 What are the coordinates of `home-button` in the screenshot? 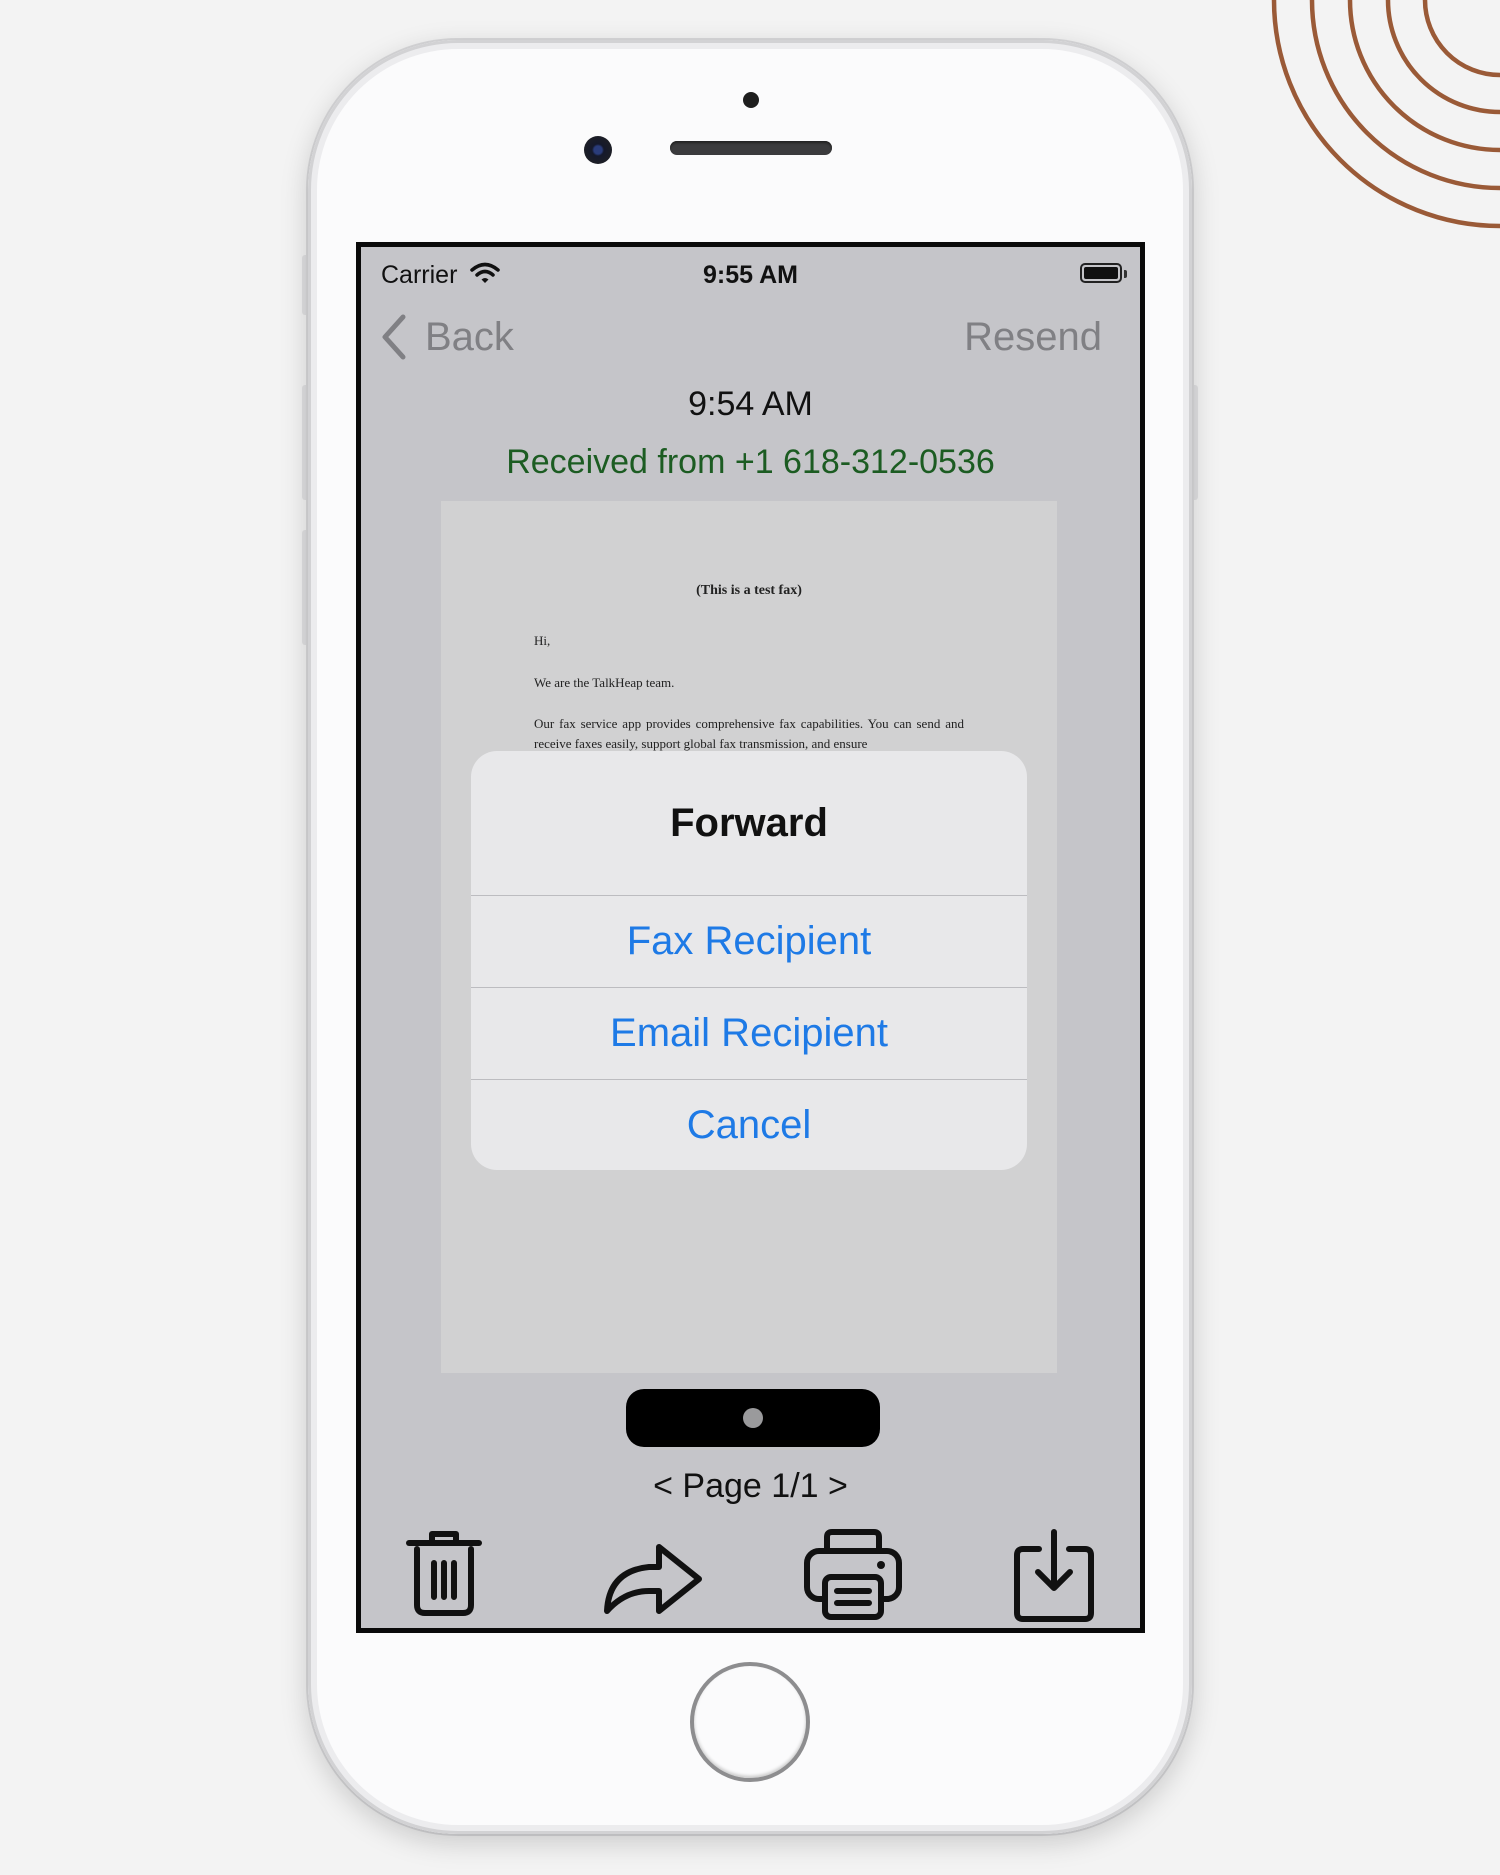 It's located at (750, 1722).